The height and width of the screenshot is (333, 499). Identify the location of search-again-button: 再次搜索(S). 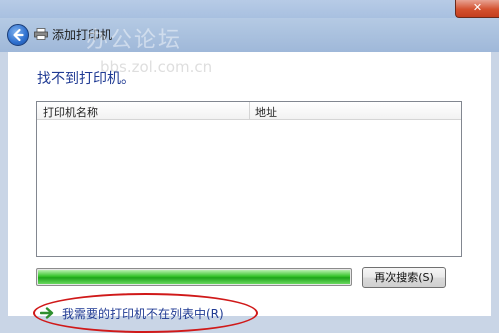
(404, 277).